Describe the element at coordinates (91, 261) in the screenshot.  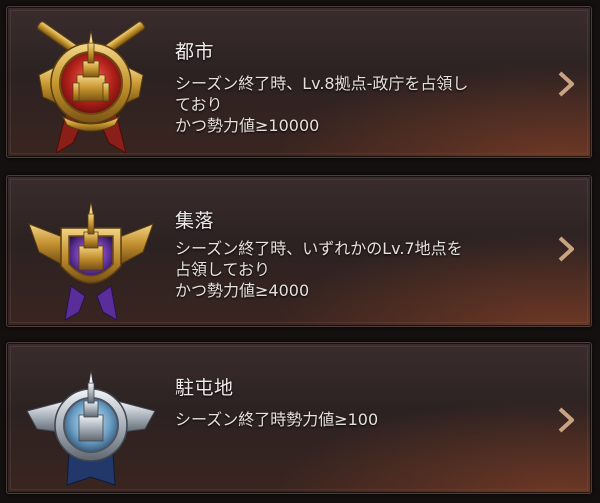
I see `settlement-emblem-icon` at that location.